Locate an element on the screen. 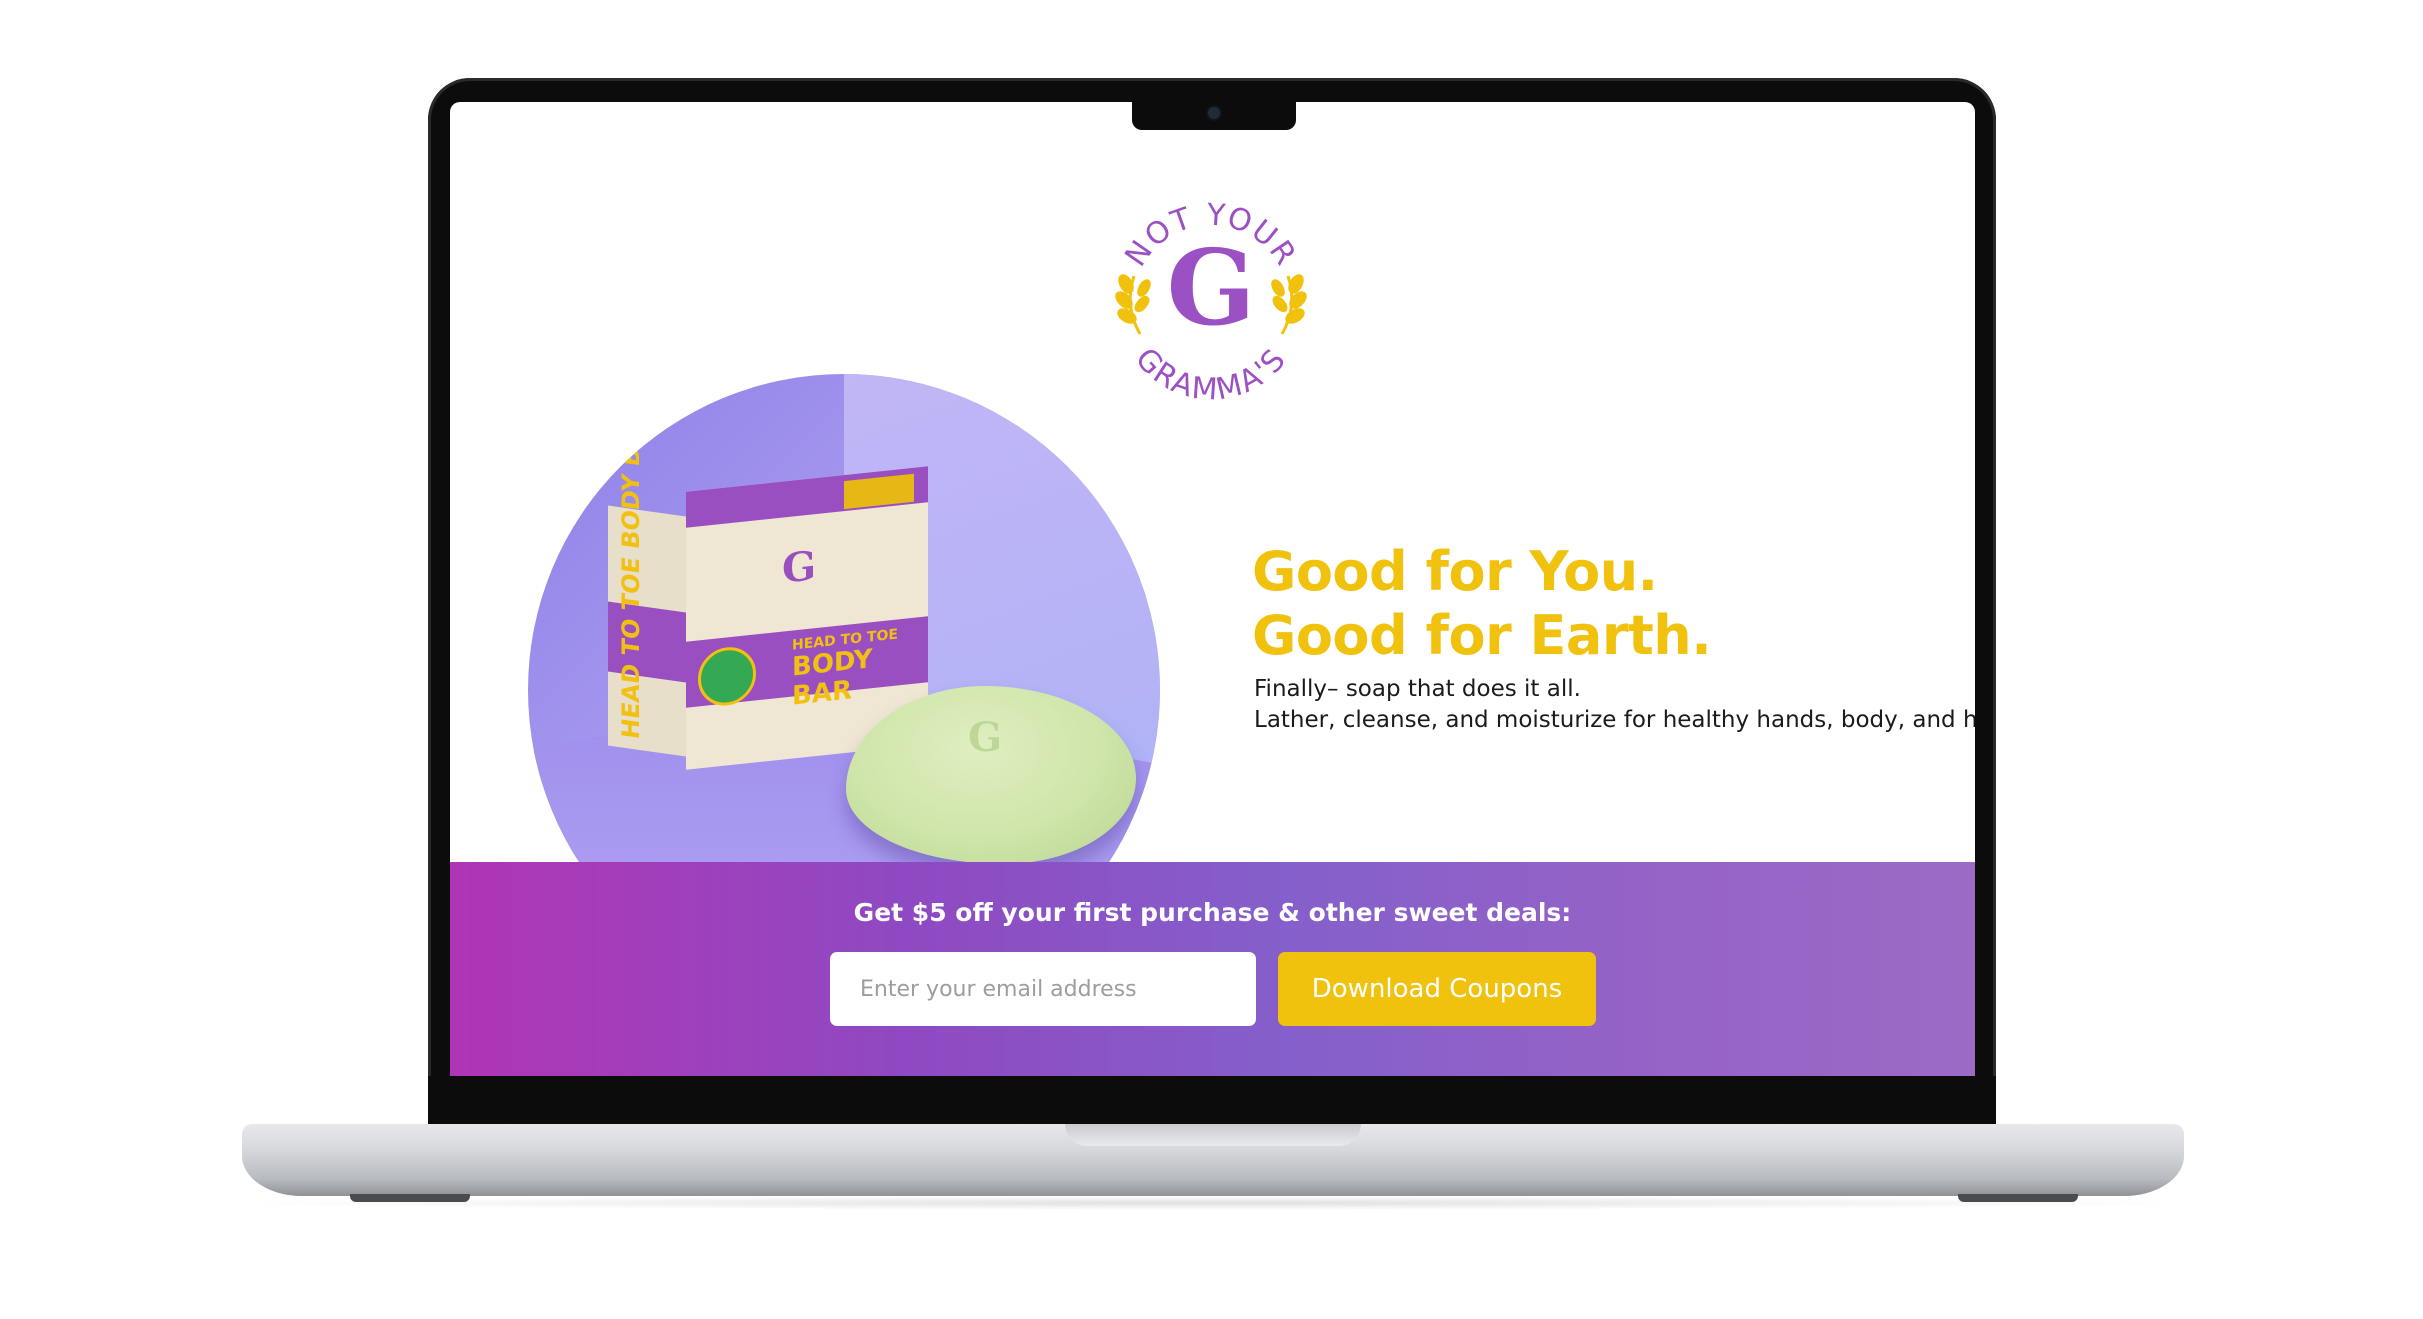 The image size is (2423, 1319). product-box-title: HEAD TO TOE BODY BAR is located at coordinates (845, 669).